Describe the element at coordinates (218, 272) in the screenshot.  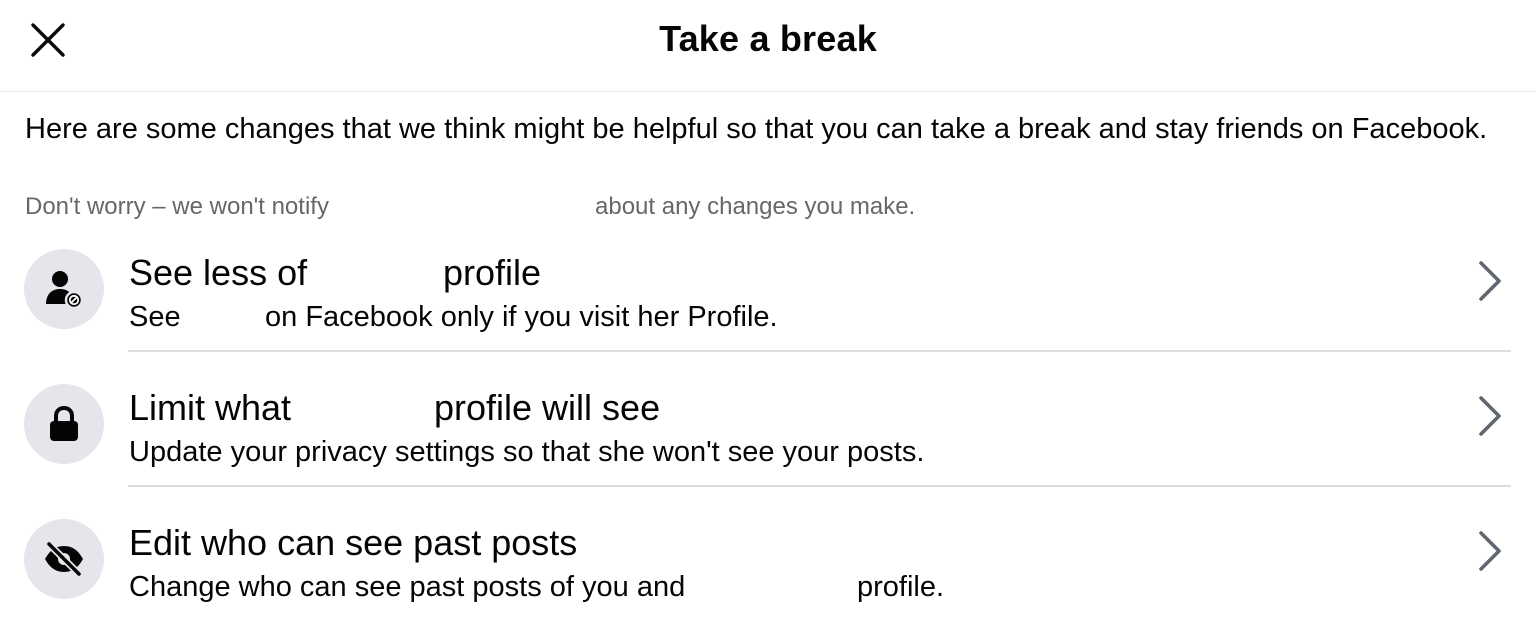
I see `option-title-part1: See less of` at that location.